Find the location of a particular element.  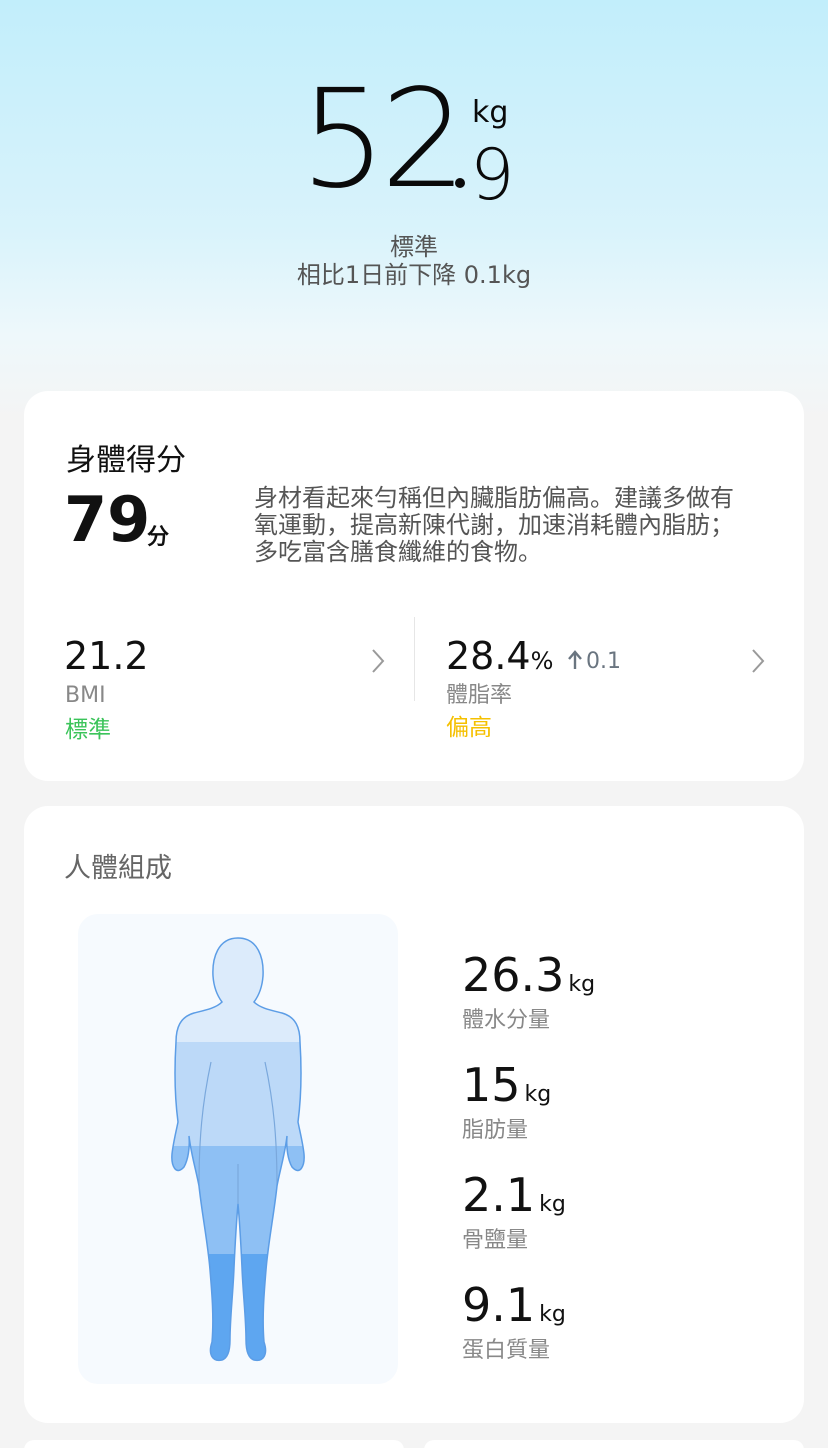

fat-mass-unit: kg is located at coordinates (538, 1094).